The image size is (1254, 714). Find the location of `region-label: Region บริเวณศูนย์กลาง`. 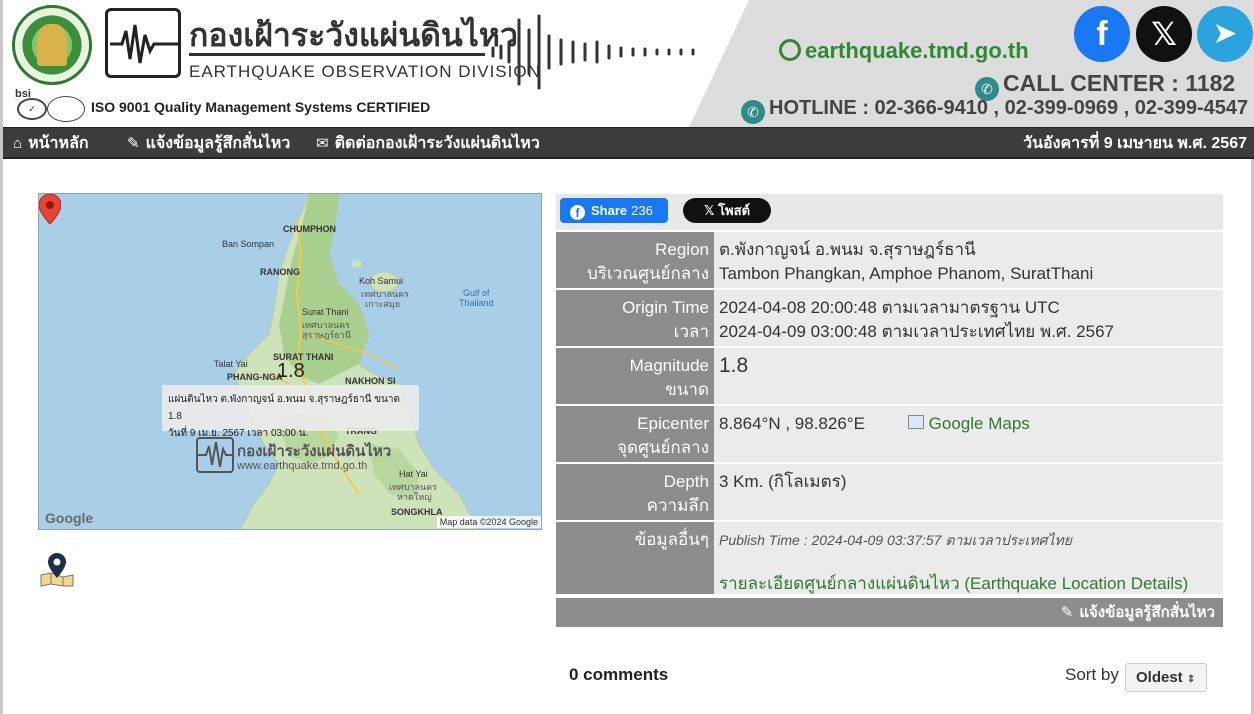

region-label: Region บริเวณศูนย์กลาง is located at coordinates (635, 260).